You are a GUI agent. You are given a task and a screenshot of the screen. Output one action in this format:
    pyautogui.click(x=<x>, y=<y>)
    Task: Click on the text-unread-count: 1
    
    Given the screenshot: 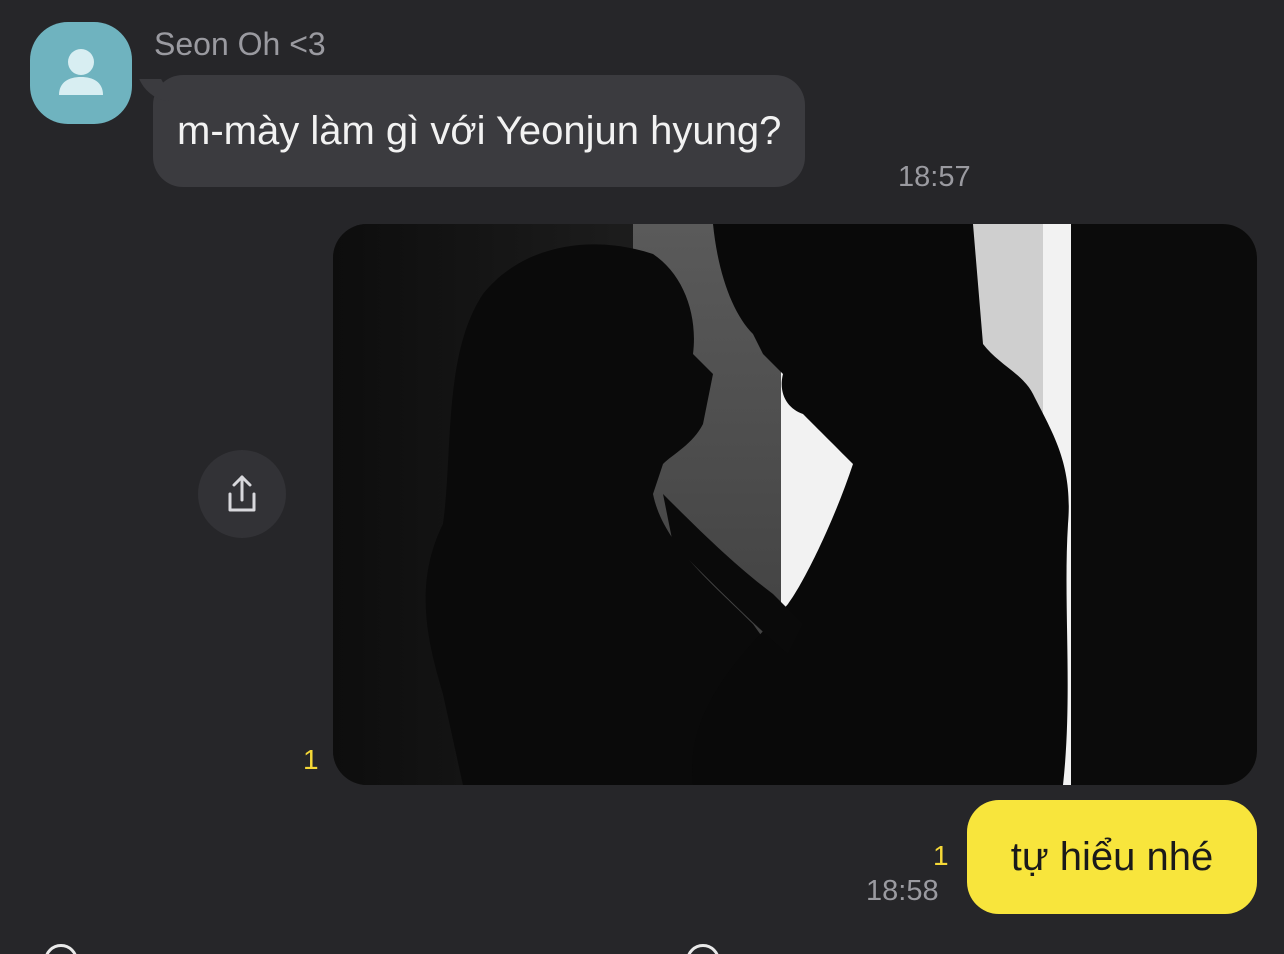 What is the action you would take?
    pyautogui.click(x=941, y=855)
    